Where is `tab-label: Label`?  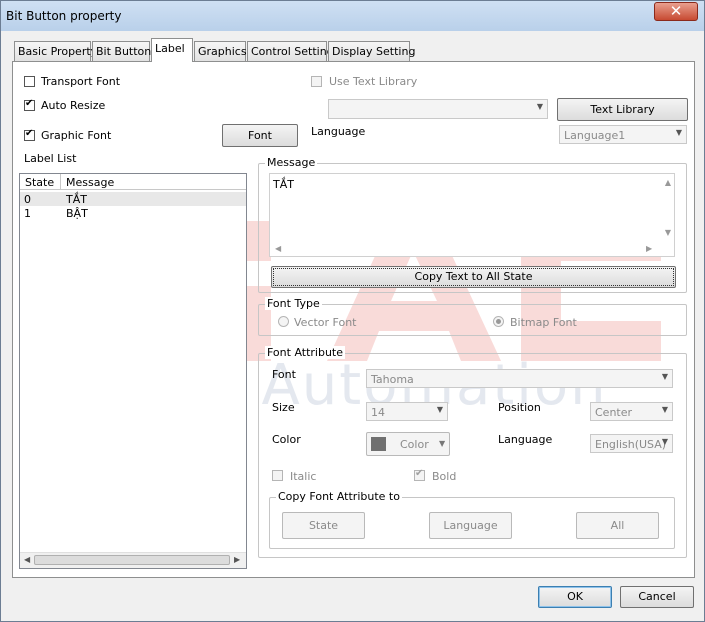
tab-label: Label is located at coordinates (172, 50).